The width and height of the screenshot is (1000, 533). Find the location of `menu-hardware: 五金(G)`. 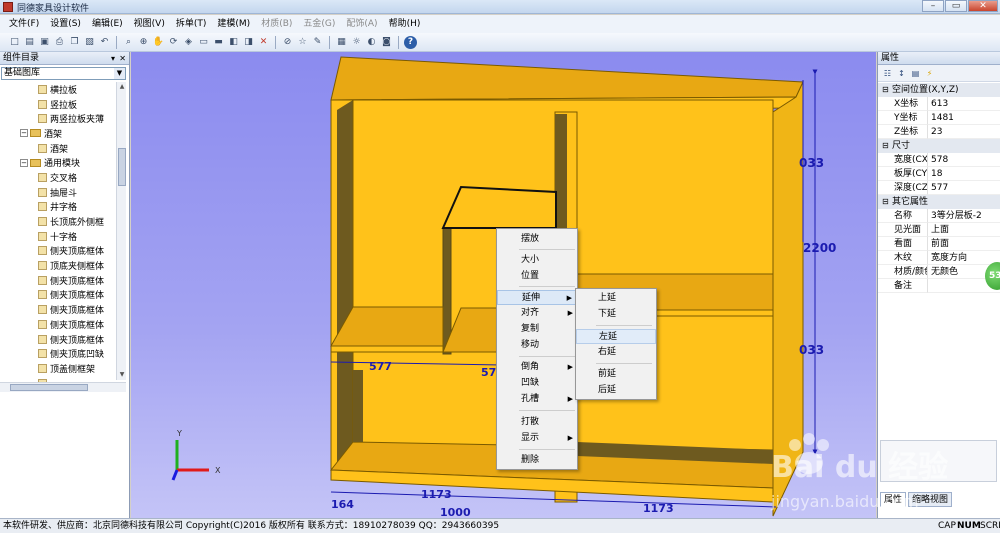

menu-hardware: 五金(G) is located at coordinates (319, 24).